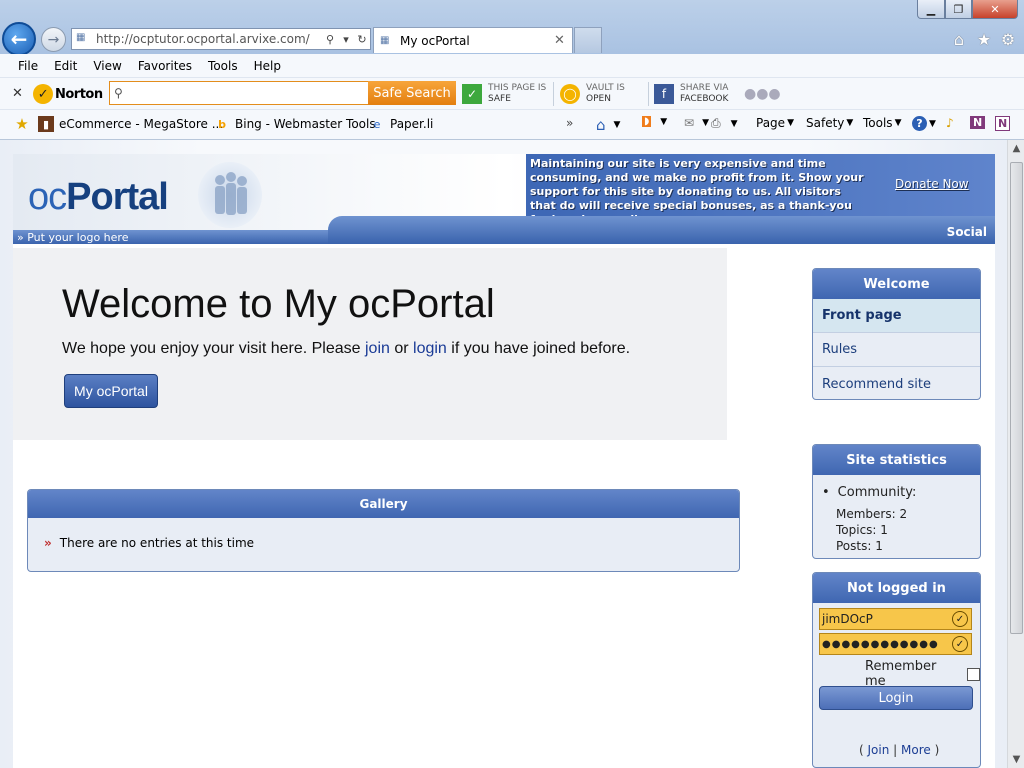 Image resolution: width=1024 pixels, height=768 pixels. Describe the element at coordinates (53, 39) in the screenshot. I see `forward-button: →` at that location.